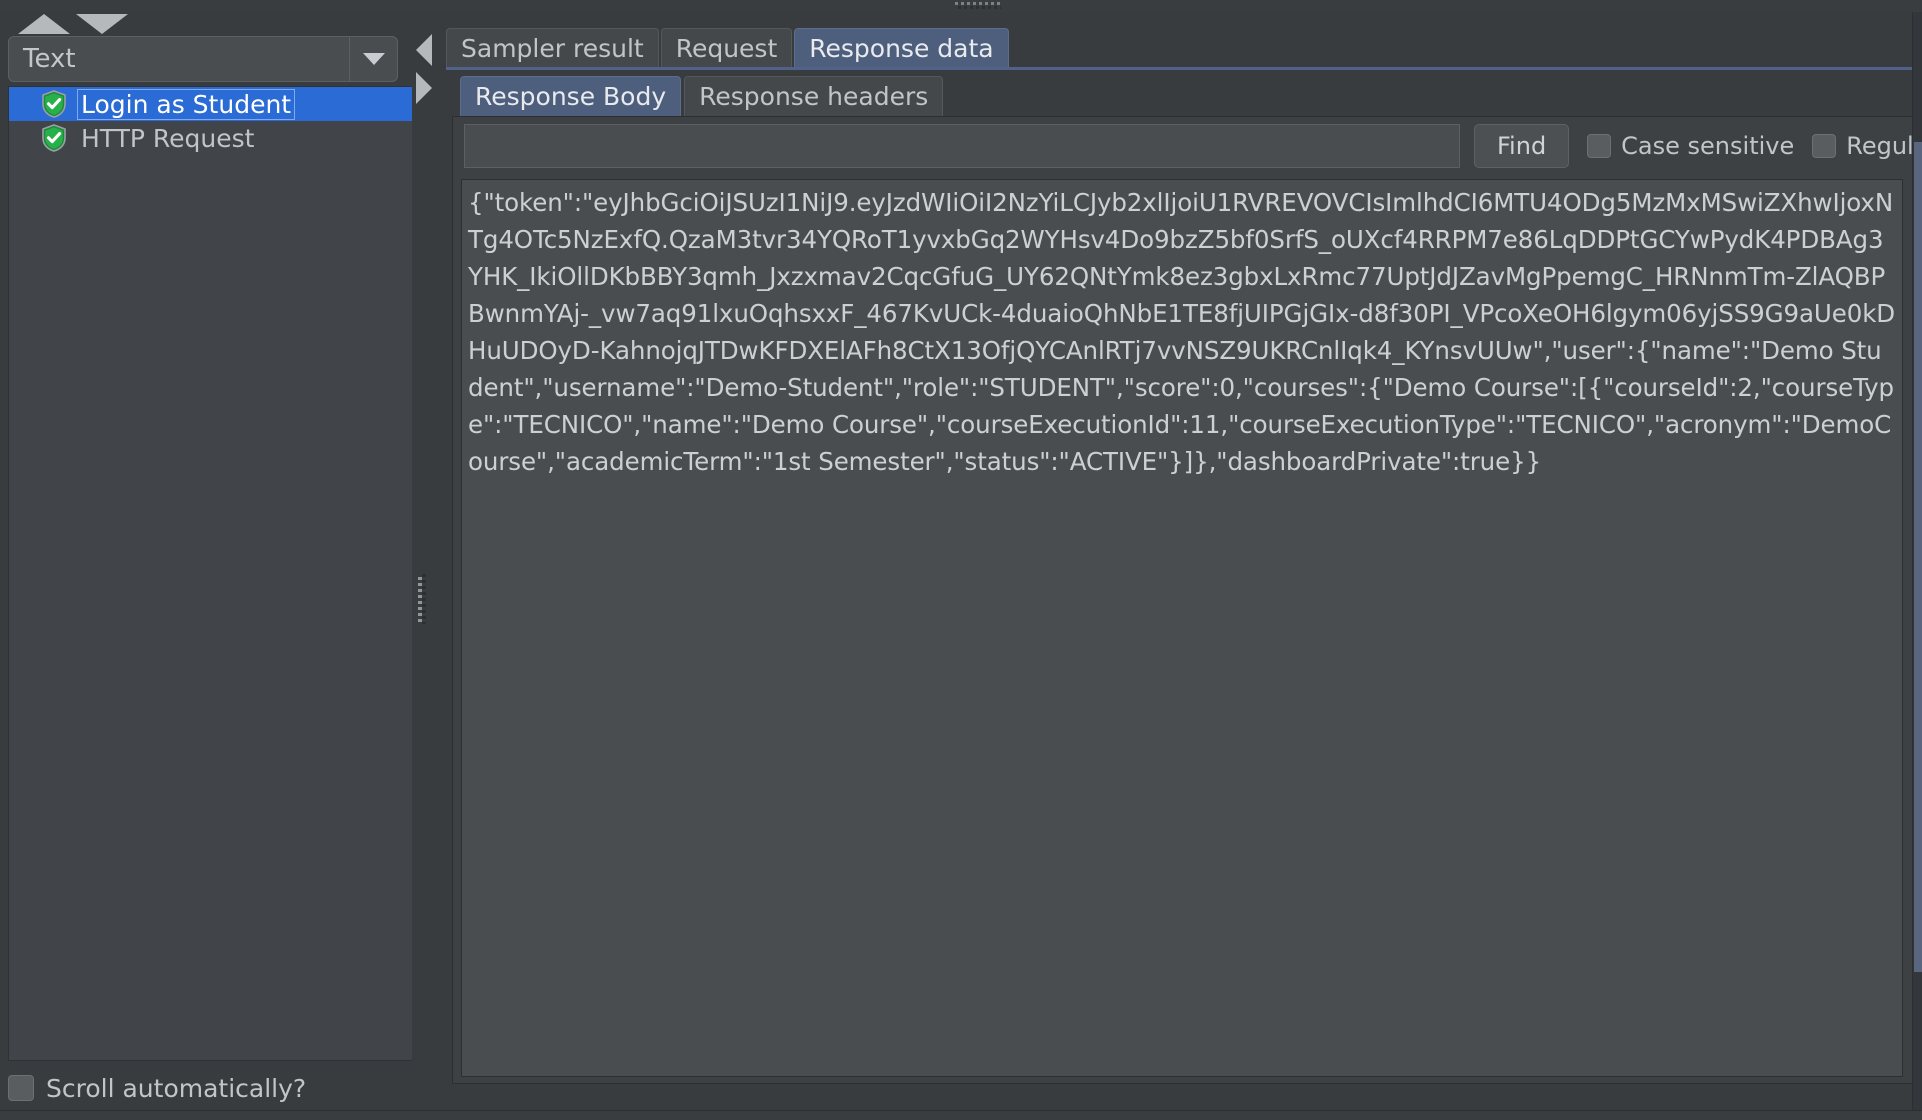 Image resolution: width=1922 pixels, height=1120 pixels. I want to click on tree-item-label: Login as Student, so click(186, 104).